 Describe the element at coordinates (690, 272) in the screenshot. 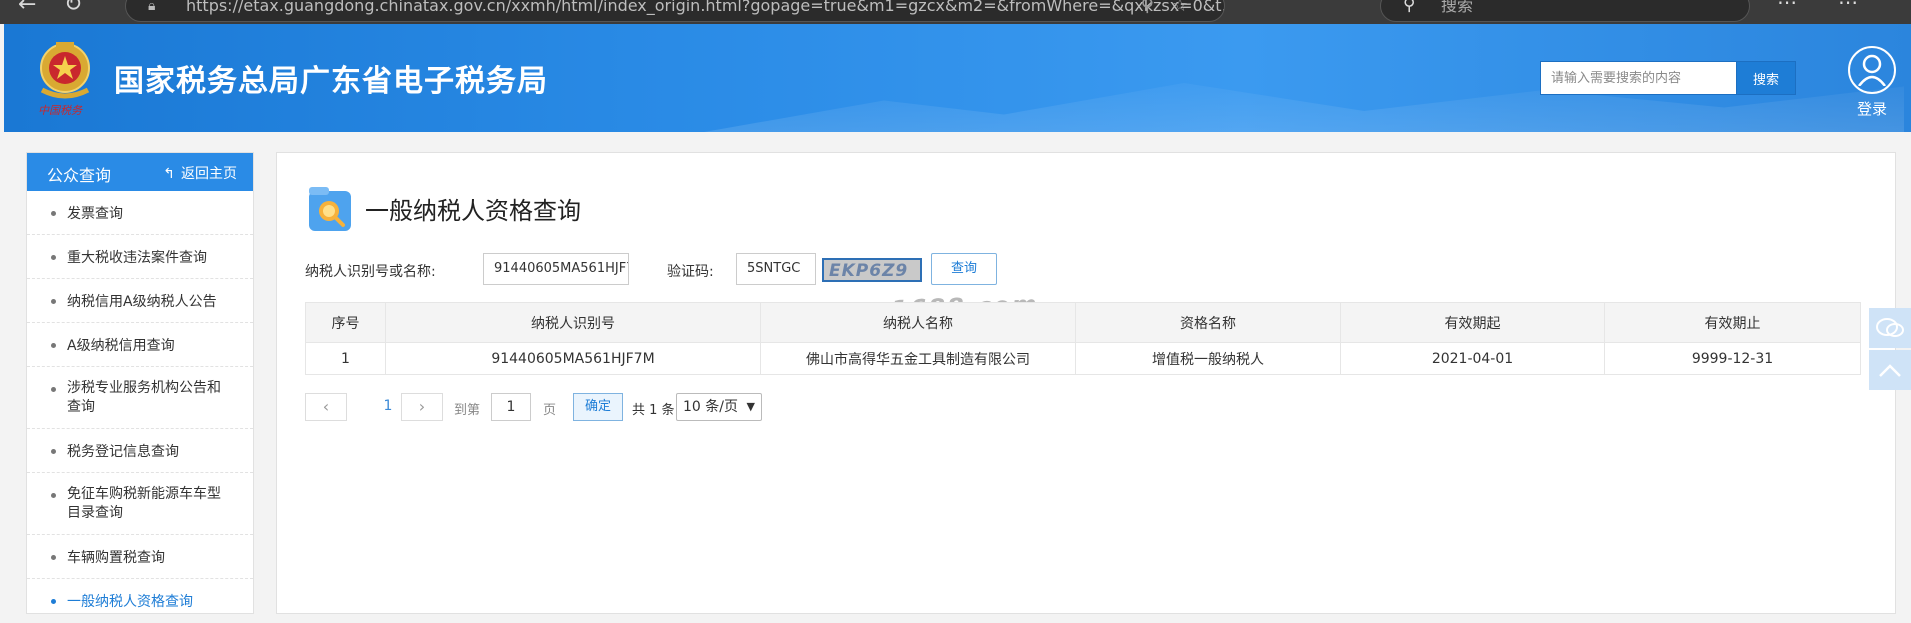

I see `captcha-label: 验证码:` at that location.